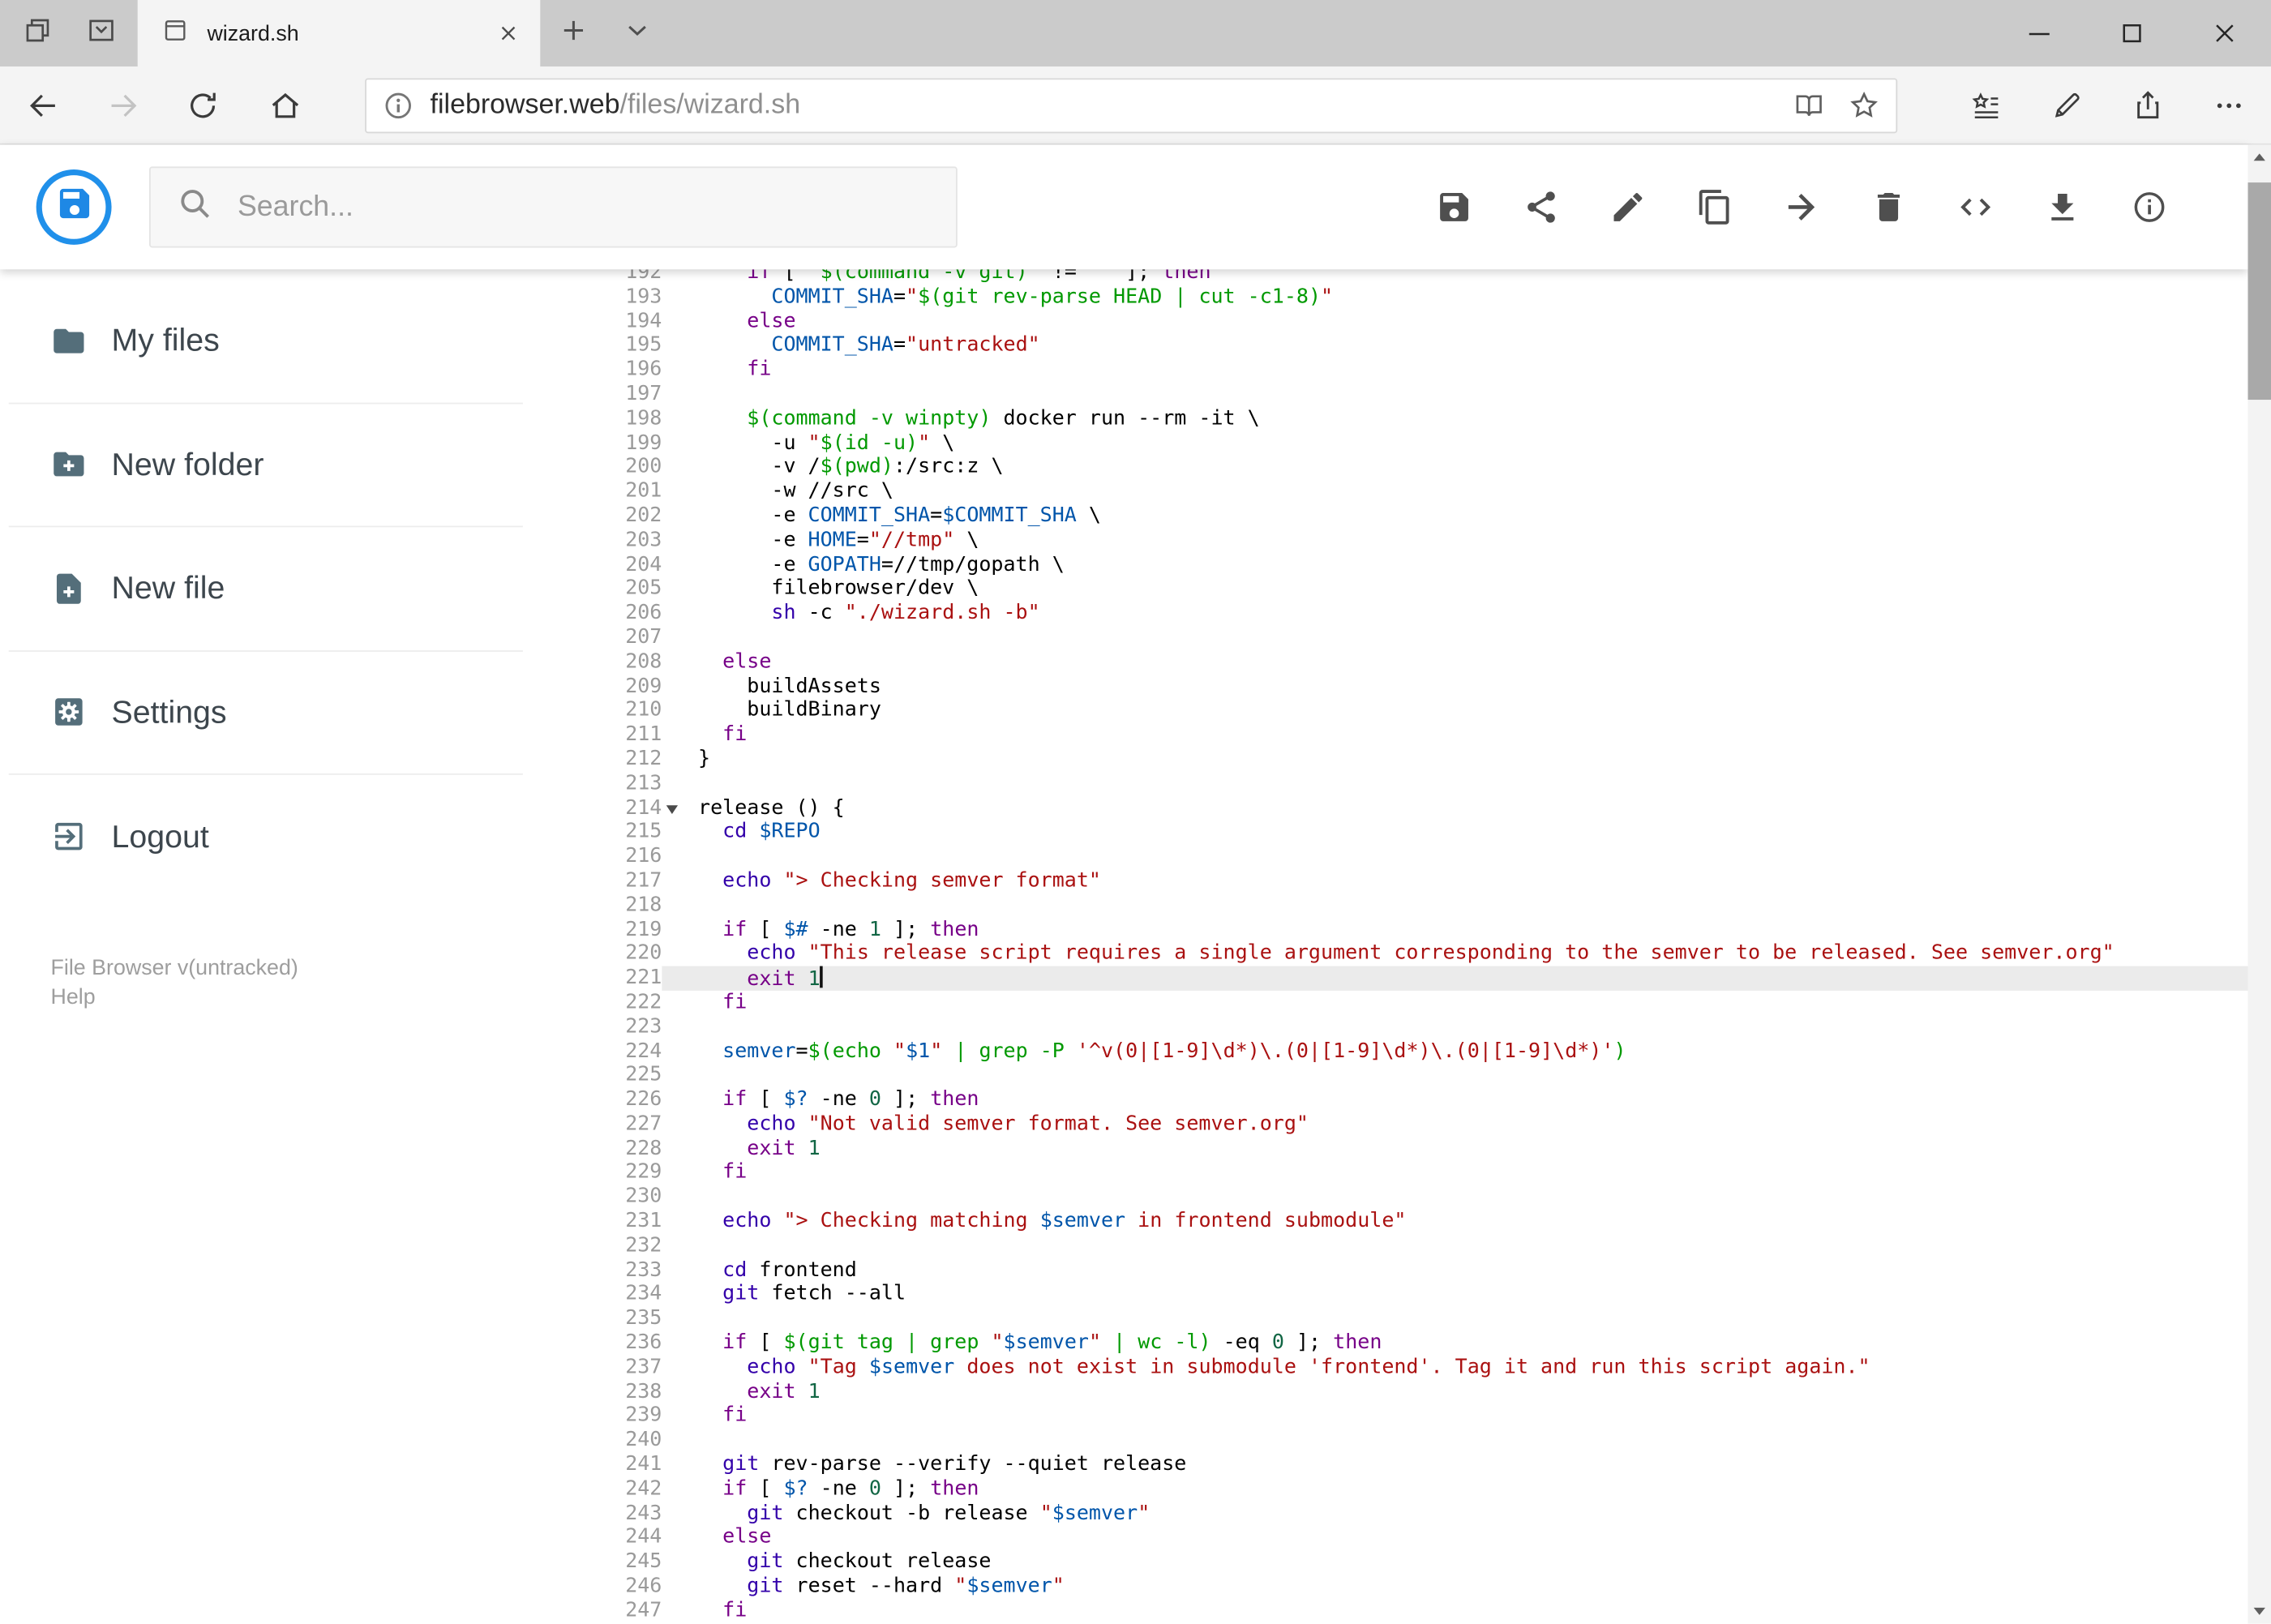 The image size is (2271, 1624). Describe the element at coordinates (1889, 207) in the screenshot. I see `delete-button` at that location.